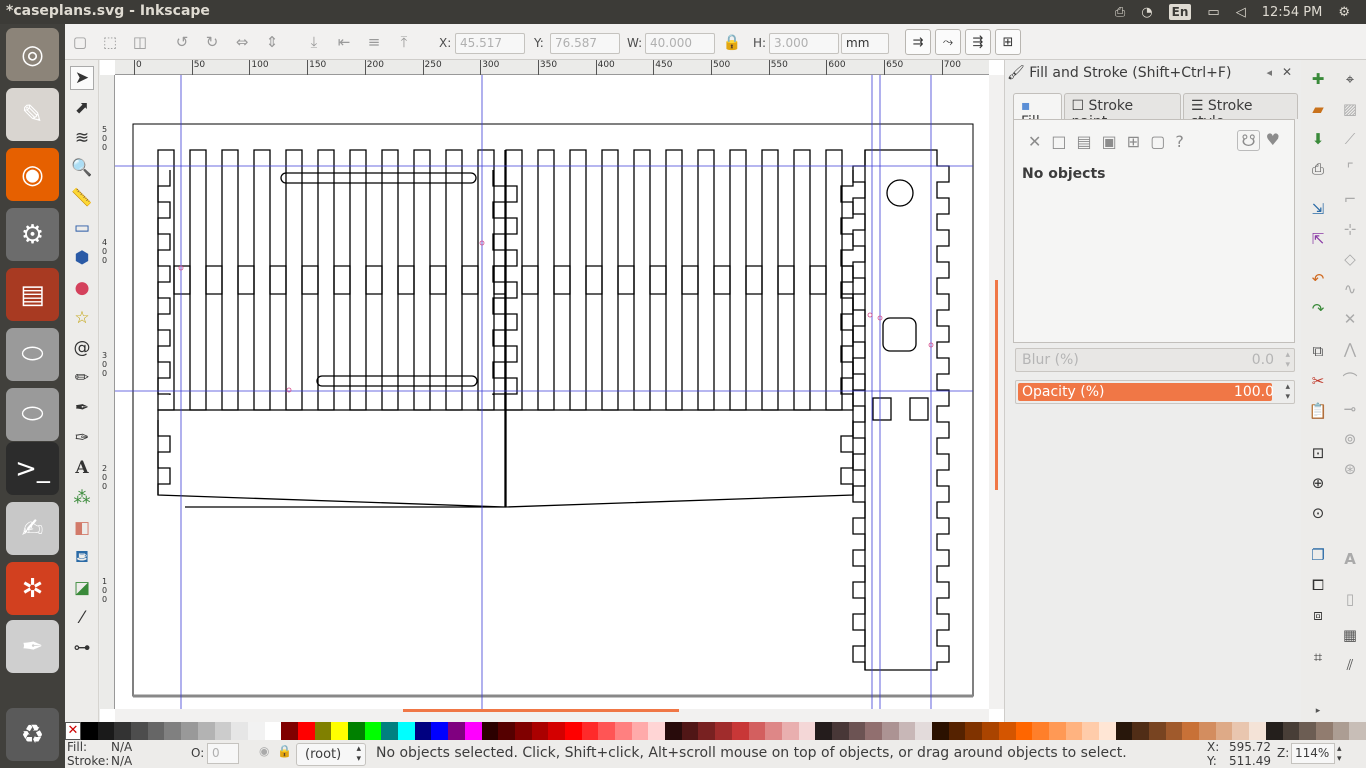 This screenshot has height=768, width=1366. What do you see at coordinates (918, 42) in the screenshot?
I see `scale-stroke-icon: ⇉` at bounding box center [918, 42].